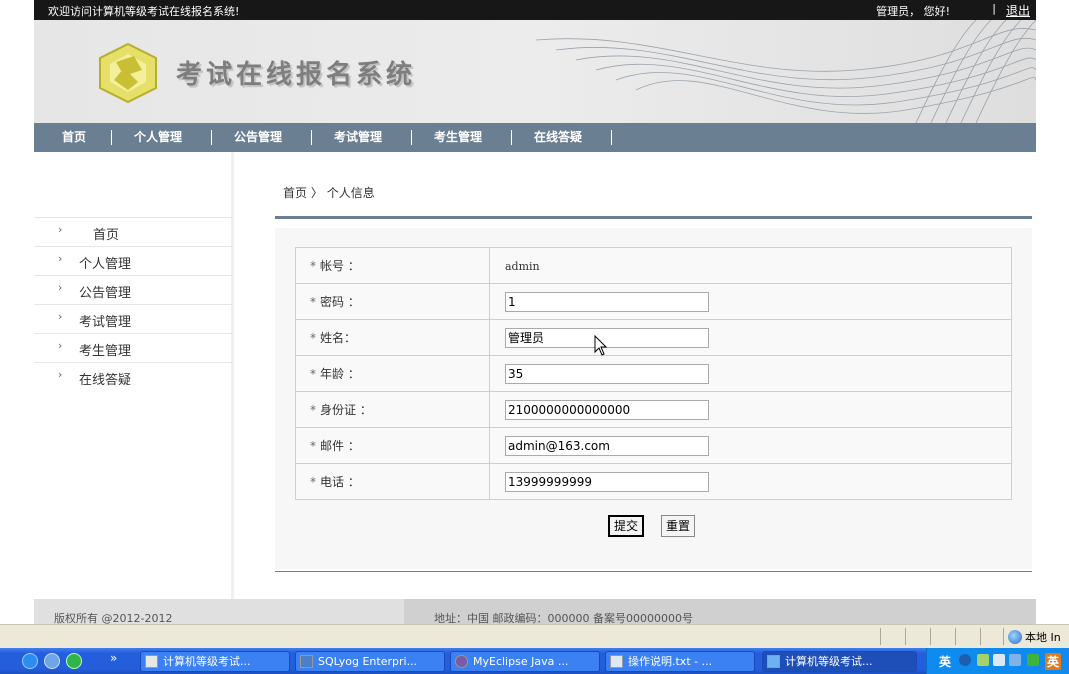 The image size is (1069, 674). I want to click on back-icon, so click(965, 660).